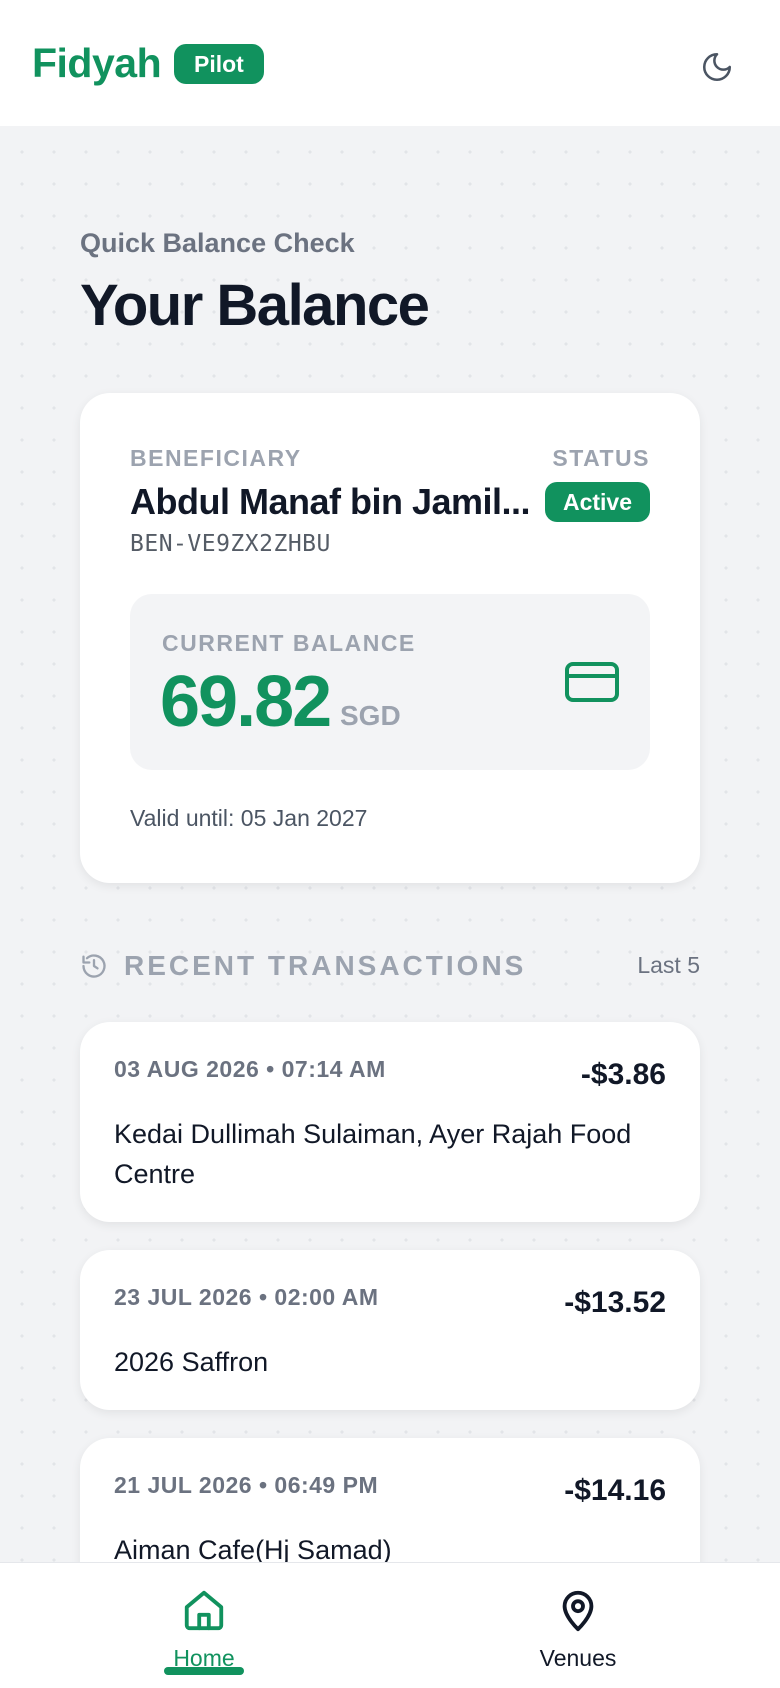  What do you see at coordinates (615, 1302) in the screenshot?
I see `transaction-amount: -$13.52` at bounding box center [615, 1302].